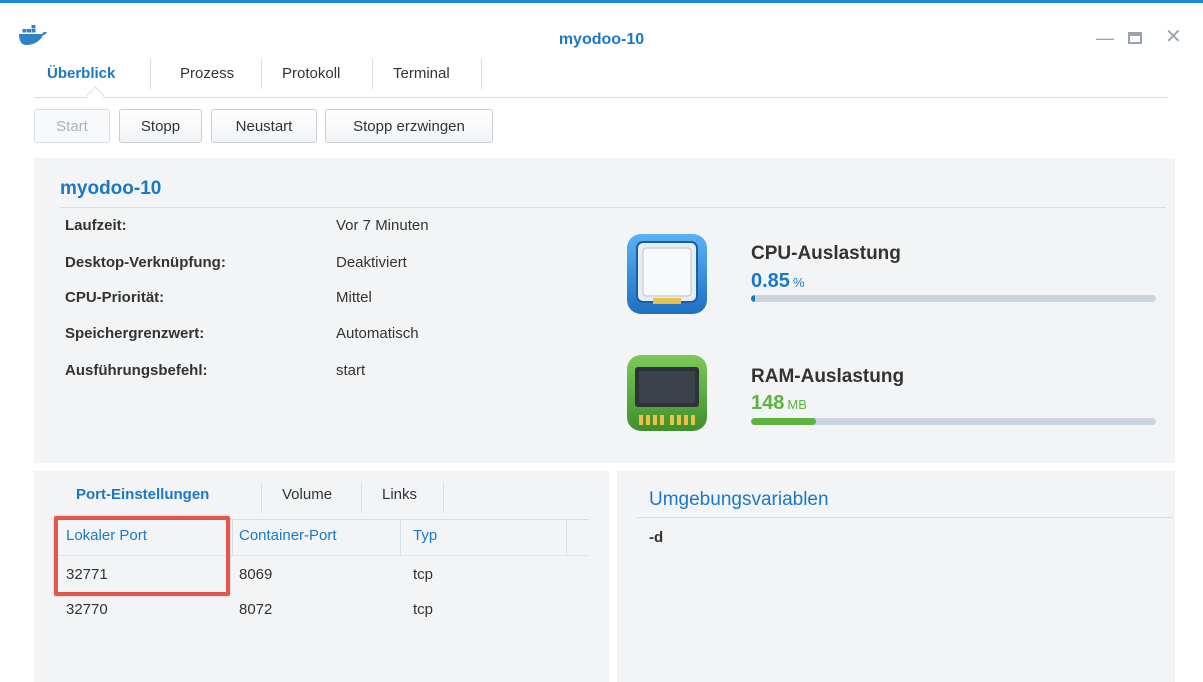  Describe the element at coordinates (797, 404) in the screenshot. I see `ram-usage-unit: MB` at that location.